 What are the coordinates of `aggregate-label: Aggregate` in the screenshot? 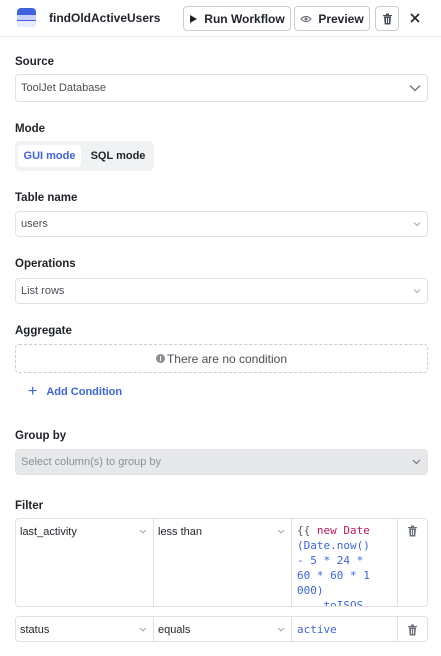 It's located at (43, 331).